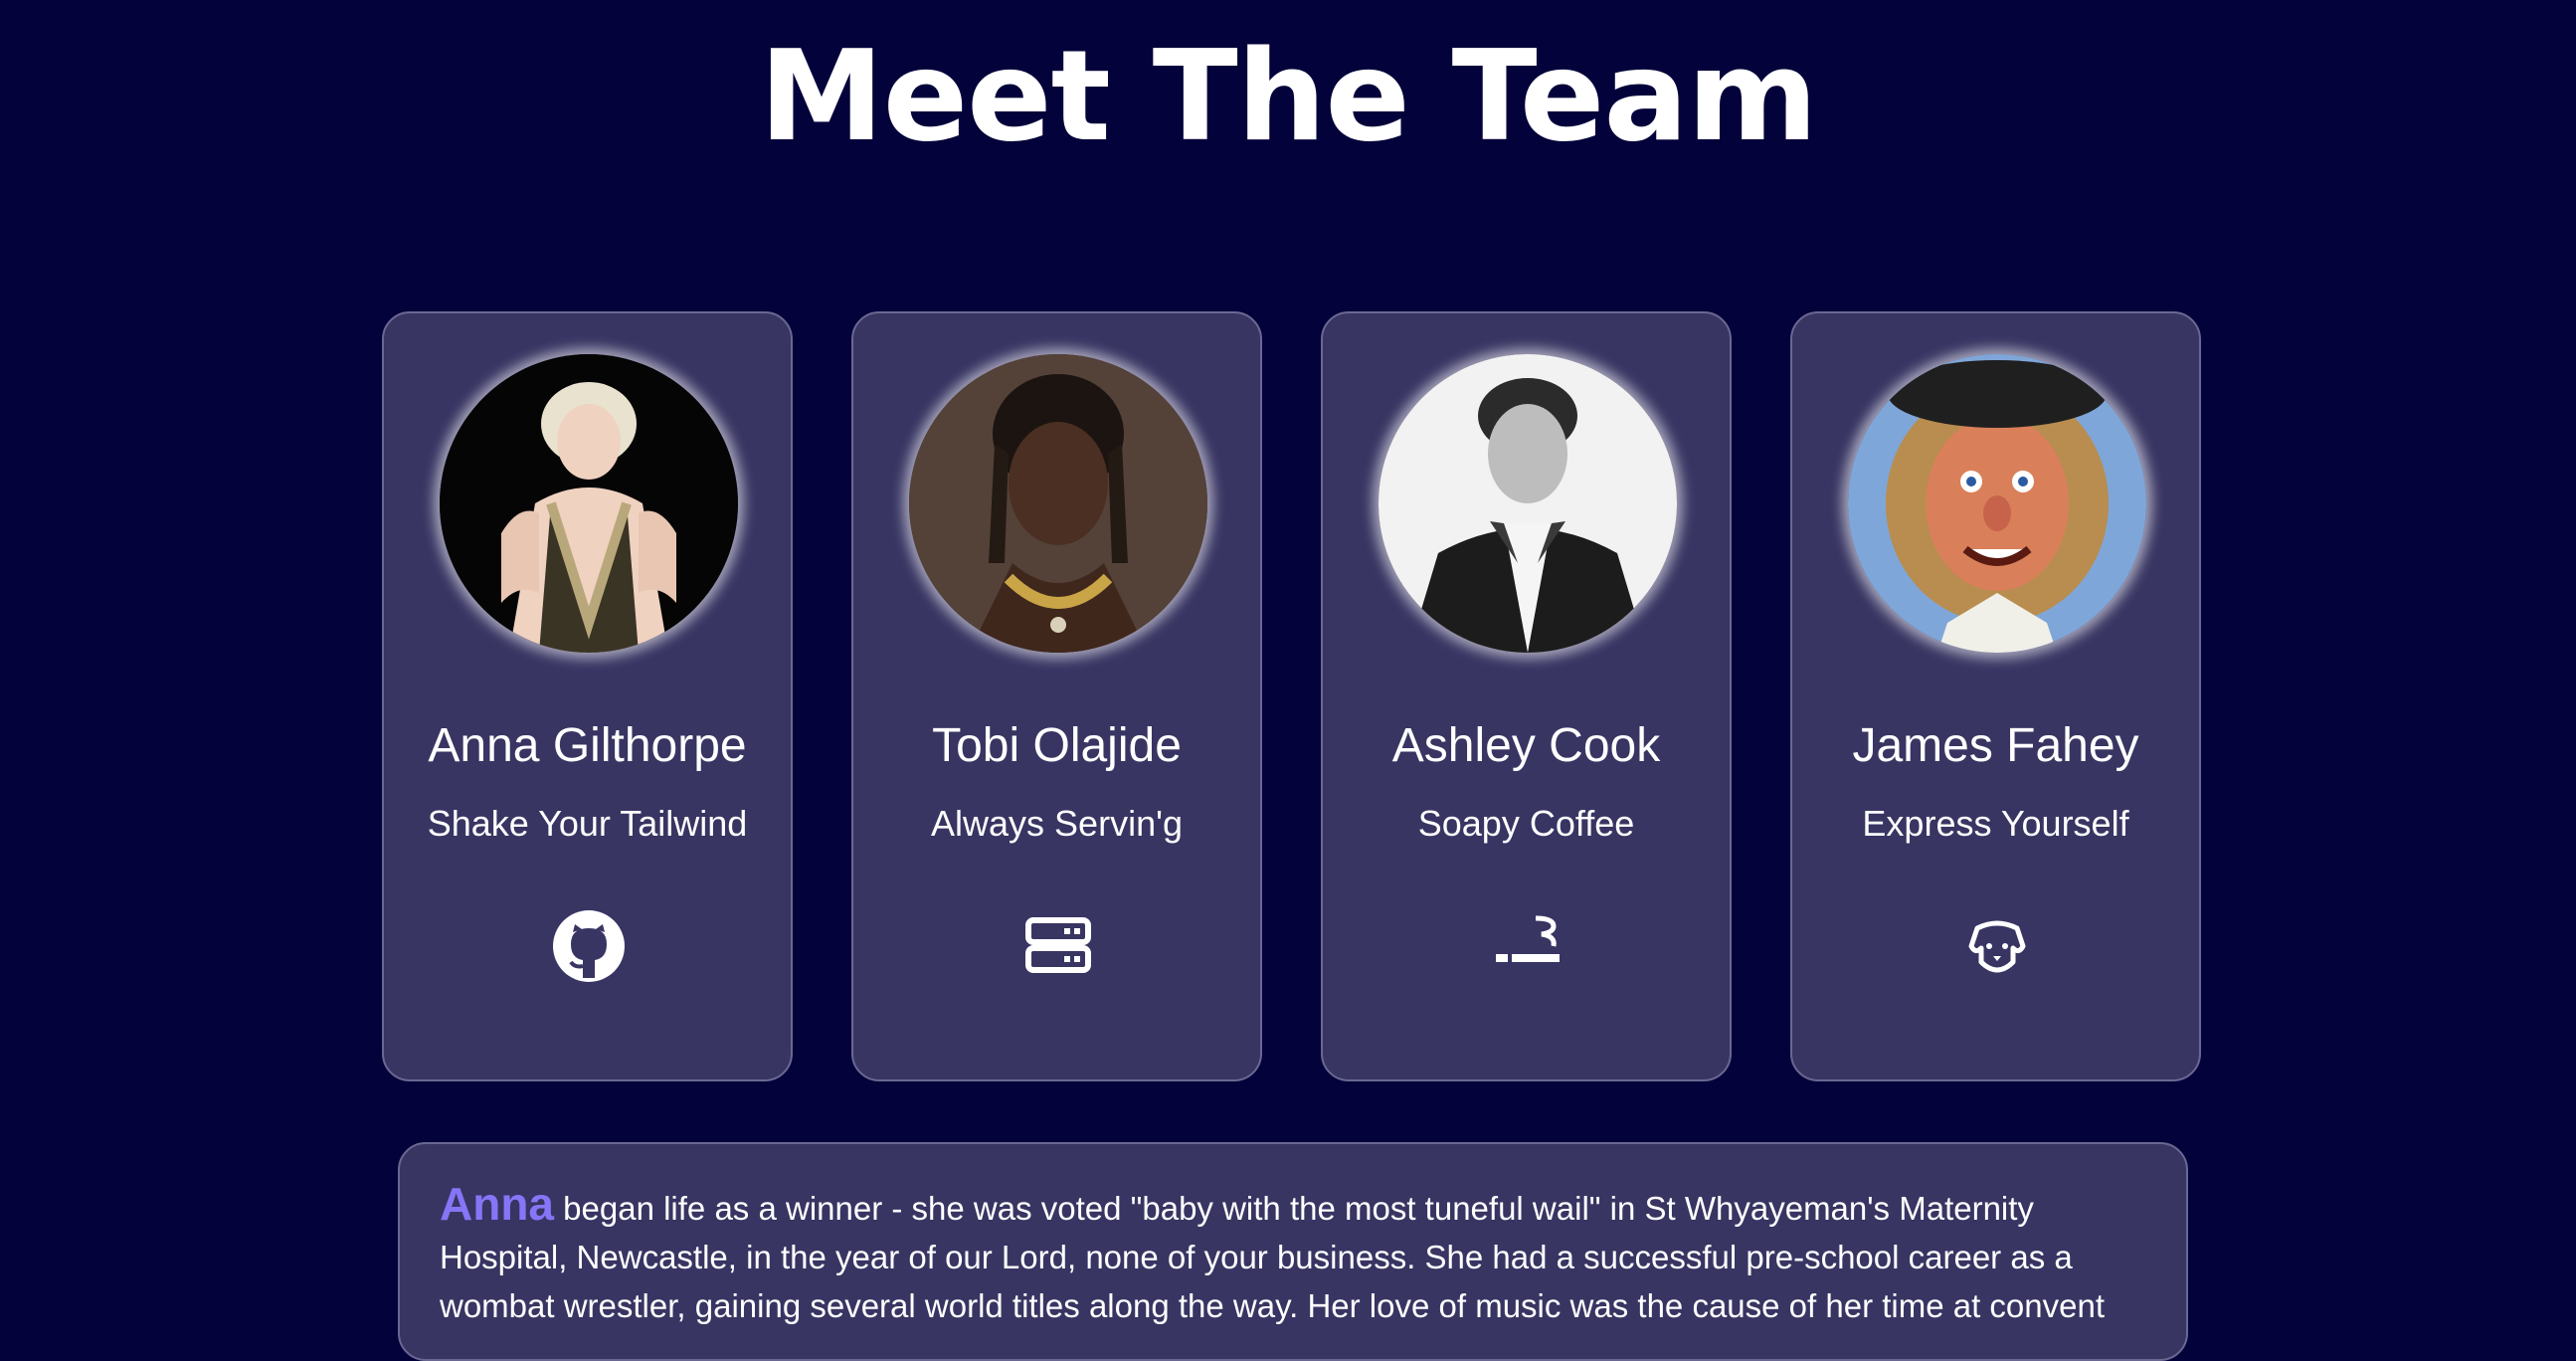 The height and width of the screenshot is (1361, 2576). Describe the element at coordinates (1057, 823) in the screenshot. I see `member-tagline: Always Servin'g` at that location.